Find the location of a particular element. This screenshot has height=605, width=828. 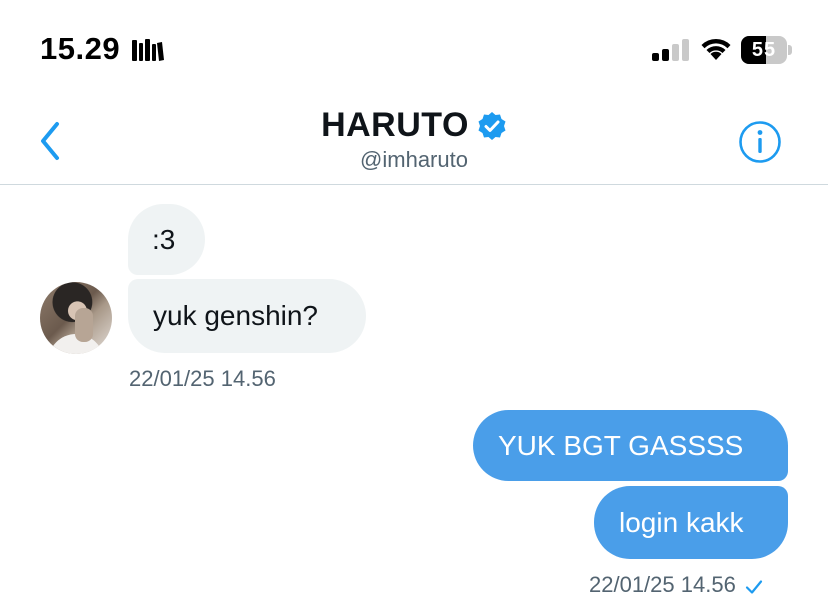

conversation-header: HARUTO @imharuto is located at coordinates (414, 142).